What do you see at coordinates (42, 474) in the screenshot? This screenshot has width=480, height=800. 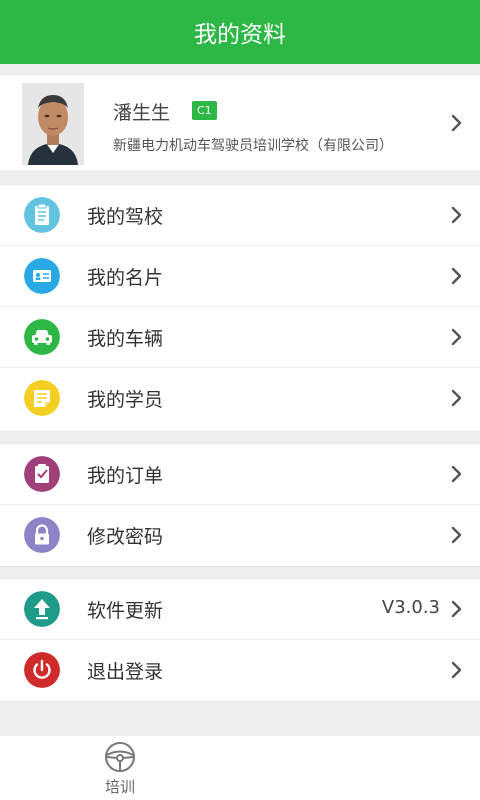 I see `order-icon` at bounding box center [42, 474].